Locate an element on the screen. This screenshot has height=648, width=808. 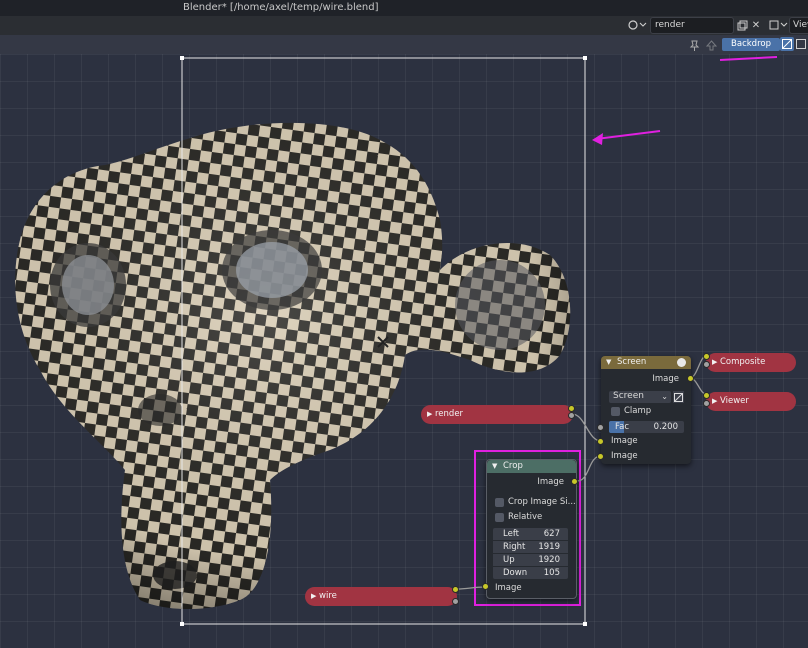
annotation-underline is located at coordinates (748, 58).